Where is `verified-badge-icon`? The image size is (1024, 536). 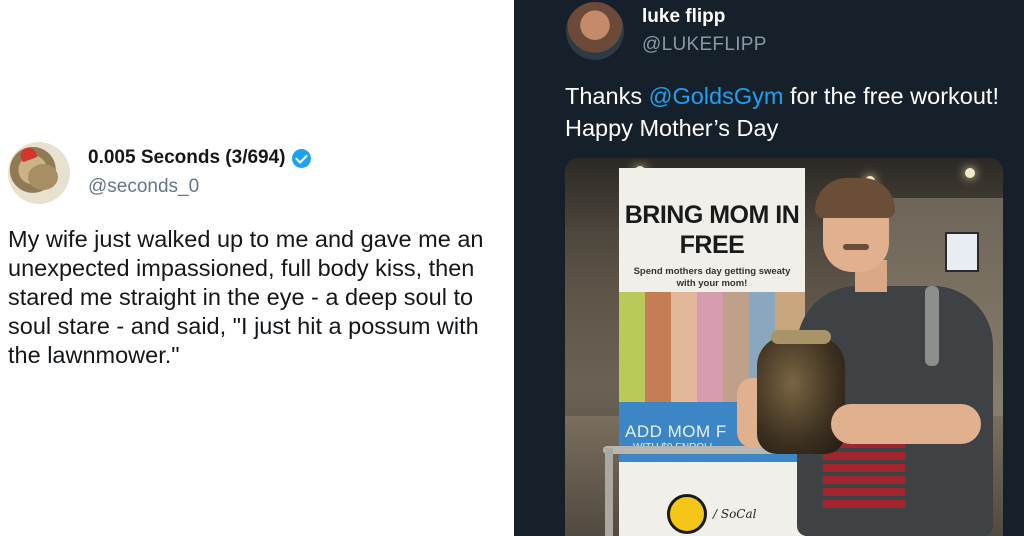 verified-badge-icon is located at coordinates (301, 158).